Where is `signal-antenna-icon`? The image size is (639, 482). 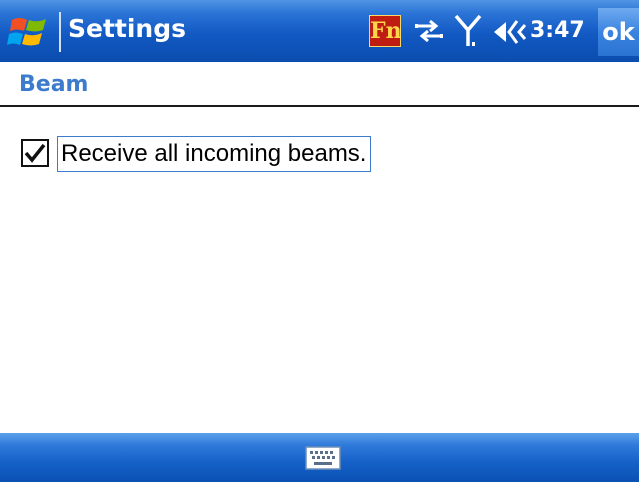
signal-antenna-icon is located at coordinates (468, 31).